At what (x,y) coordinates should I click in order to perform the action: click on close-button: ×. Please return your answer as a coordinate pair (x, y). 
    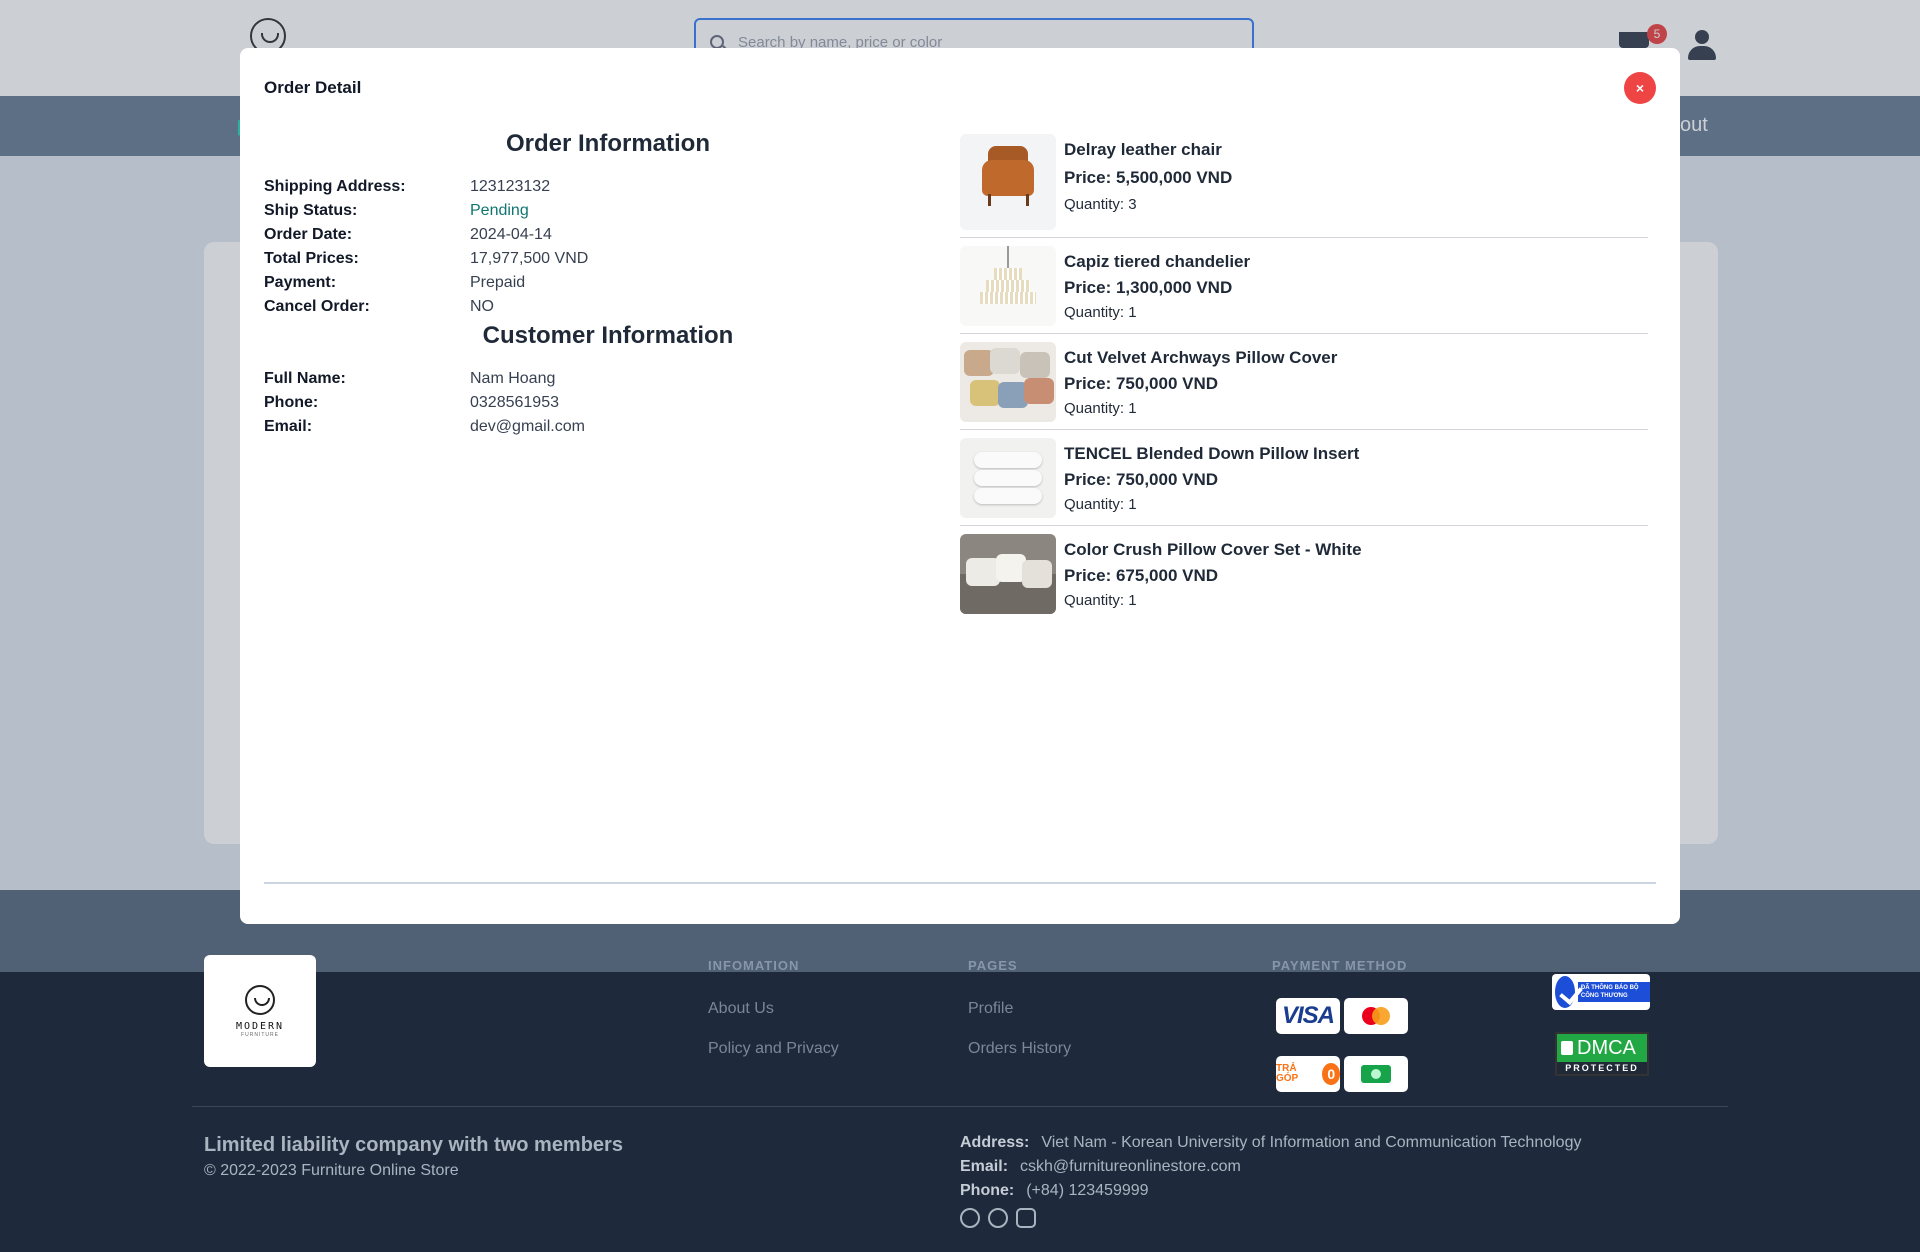
    Looking at the image, I should click on (1640, 88).